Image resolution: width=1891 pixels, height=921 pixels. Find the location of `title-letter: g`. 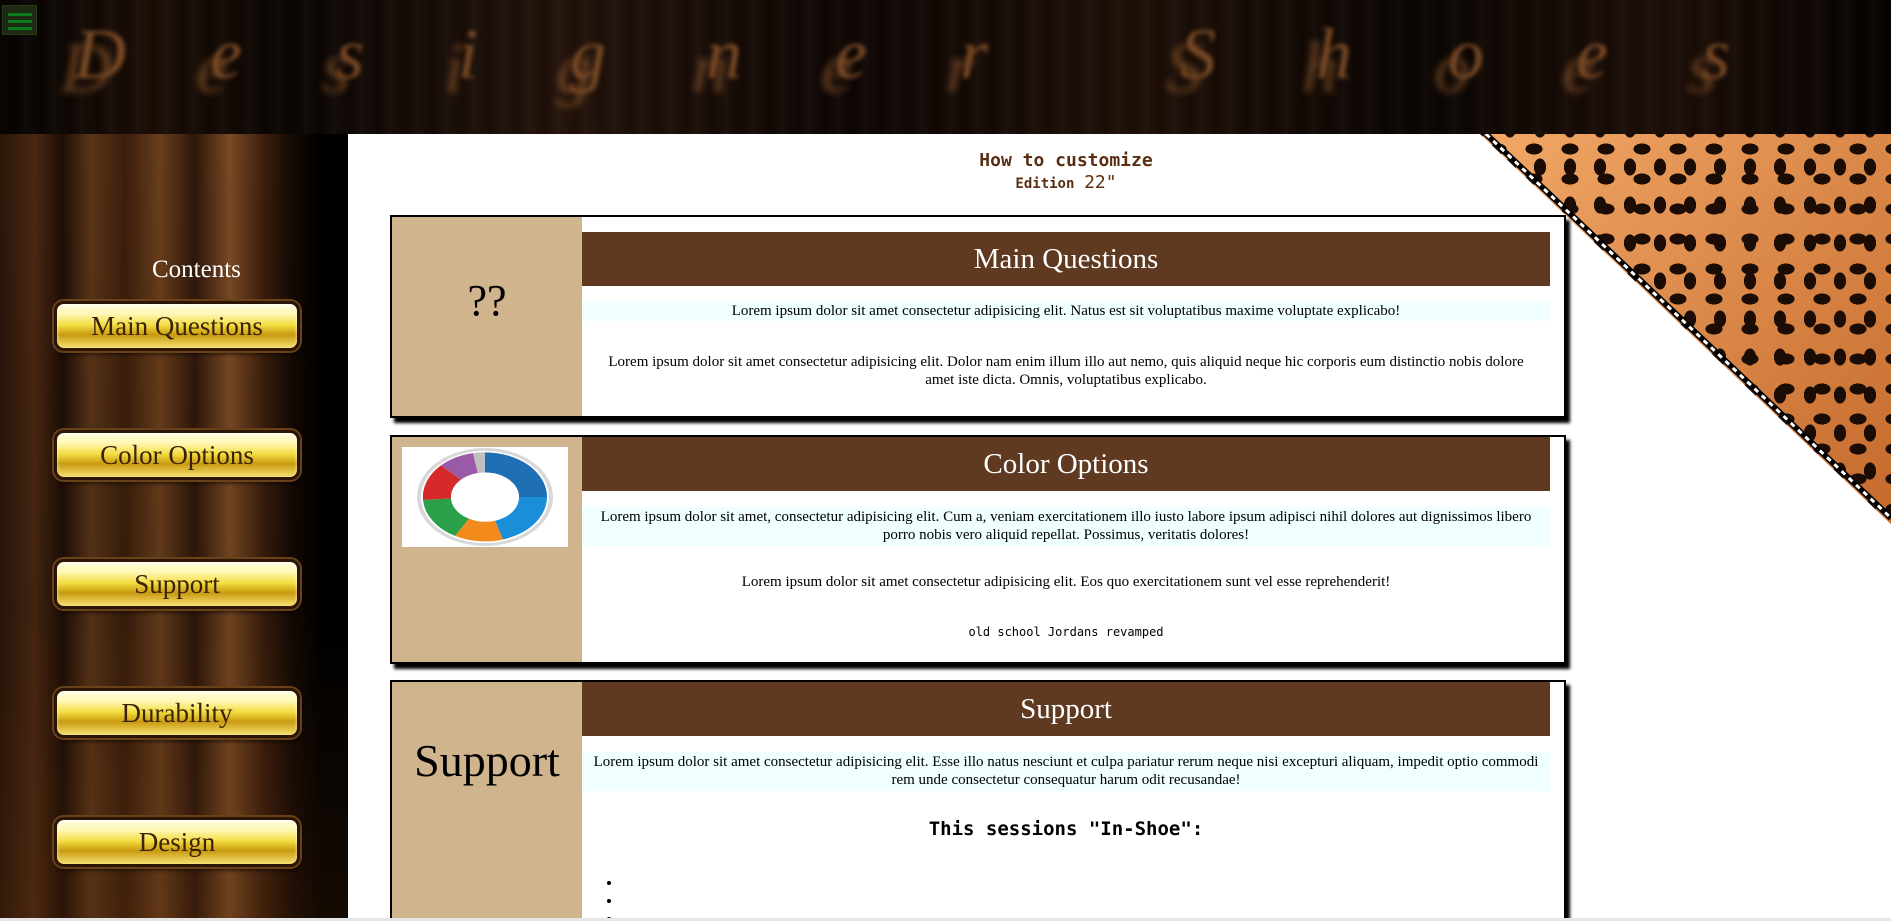

title-letter: g is located at coordinates (588, 54).